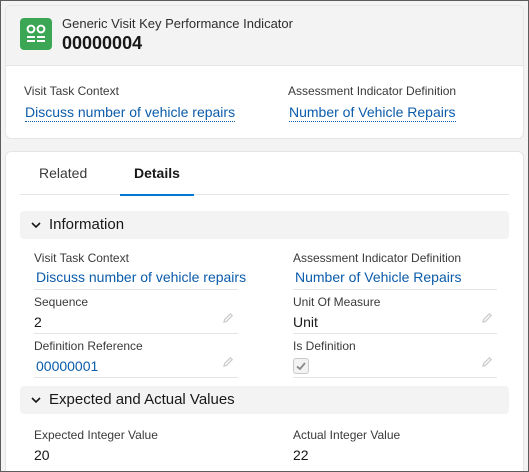  I want to click on object-type-label: Generic Visit Key Performance Indicator, so click(177, 23).